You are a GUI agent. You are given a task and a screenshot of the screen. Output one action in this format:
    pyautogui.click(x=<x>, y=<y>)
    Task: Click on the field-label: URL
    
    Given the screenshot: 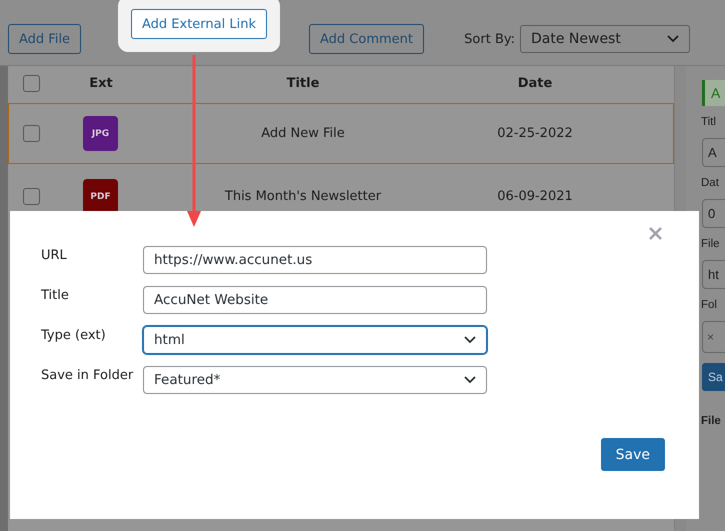 What is the action you would take?
    pyautogui.click(x=54, y=255)
    